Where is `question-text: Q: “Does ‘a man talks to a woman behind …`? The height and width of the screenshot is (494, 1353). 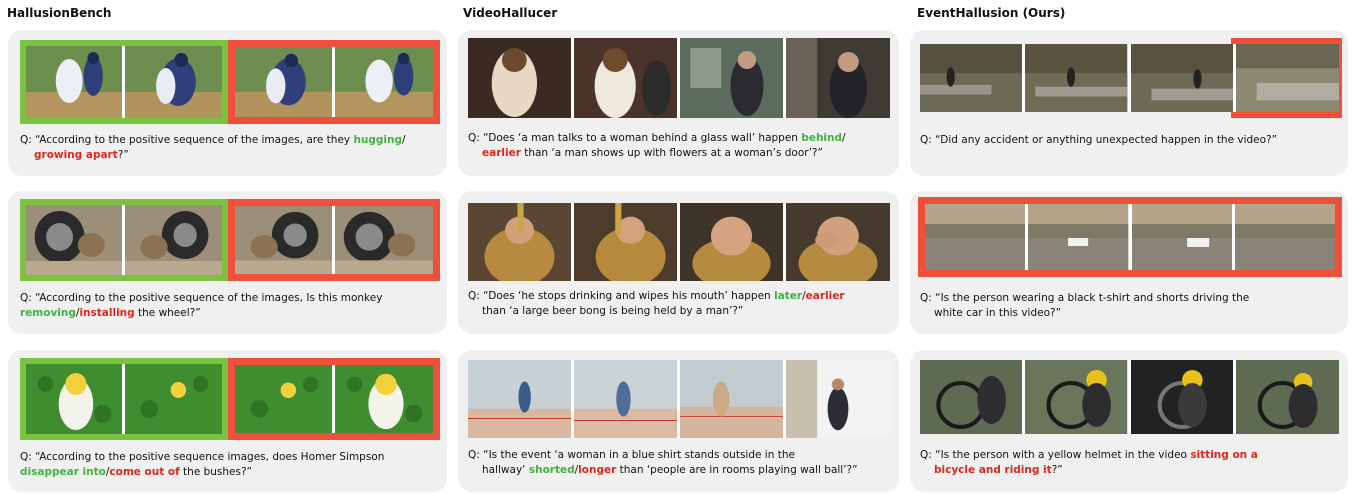
question-text: Q: “Does ‘a man talks to a woman behind … is located at coordinates (657, 145).